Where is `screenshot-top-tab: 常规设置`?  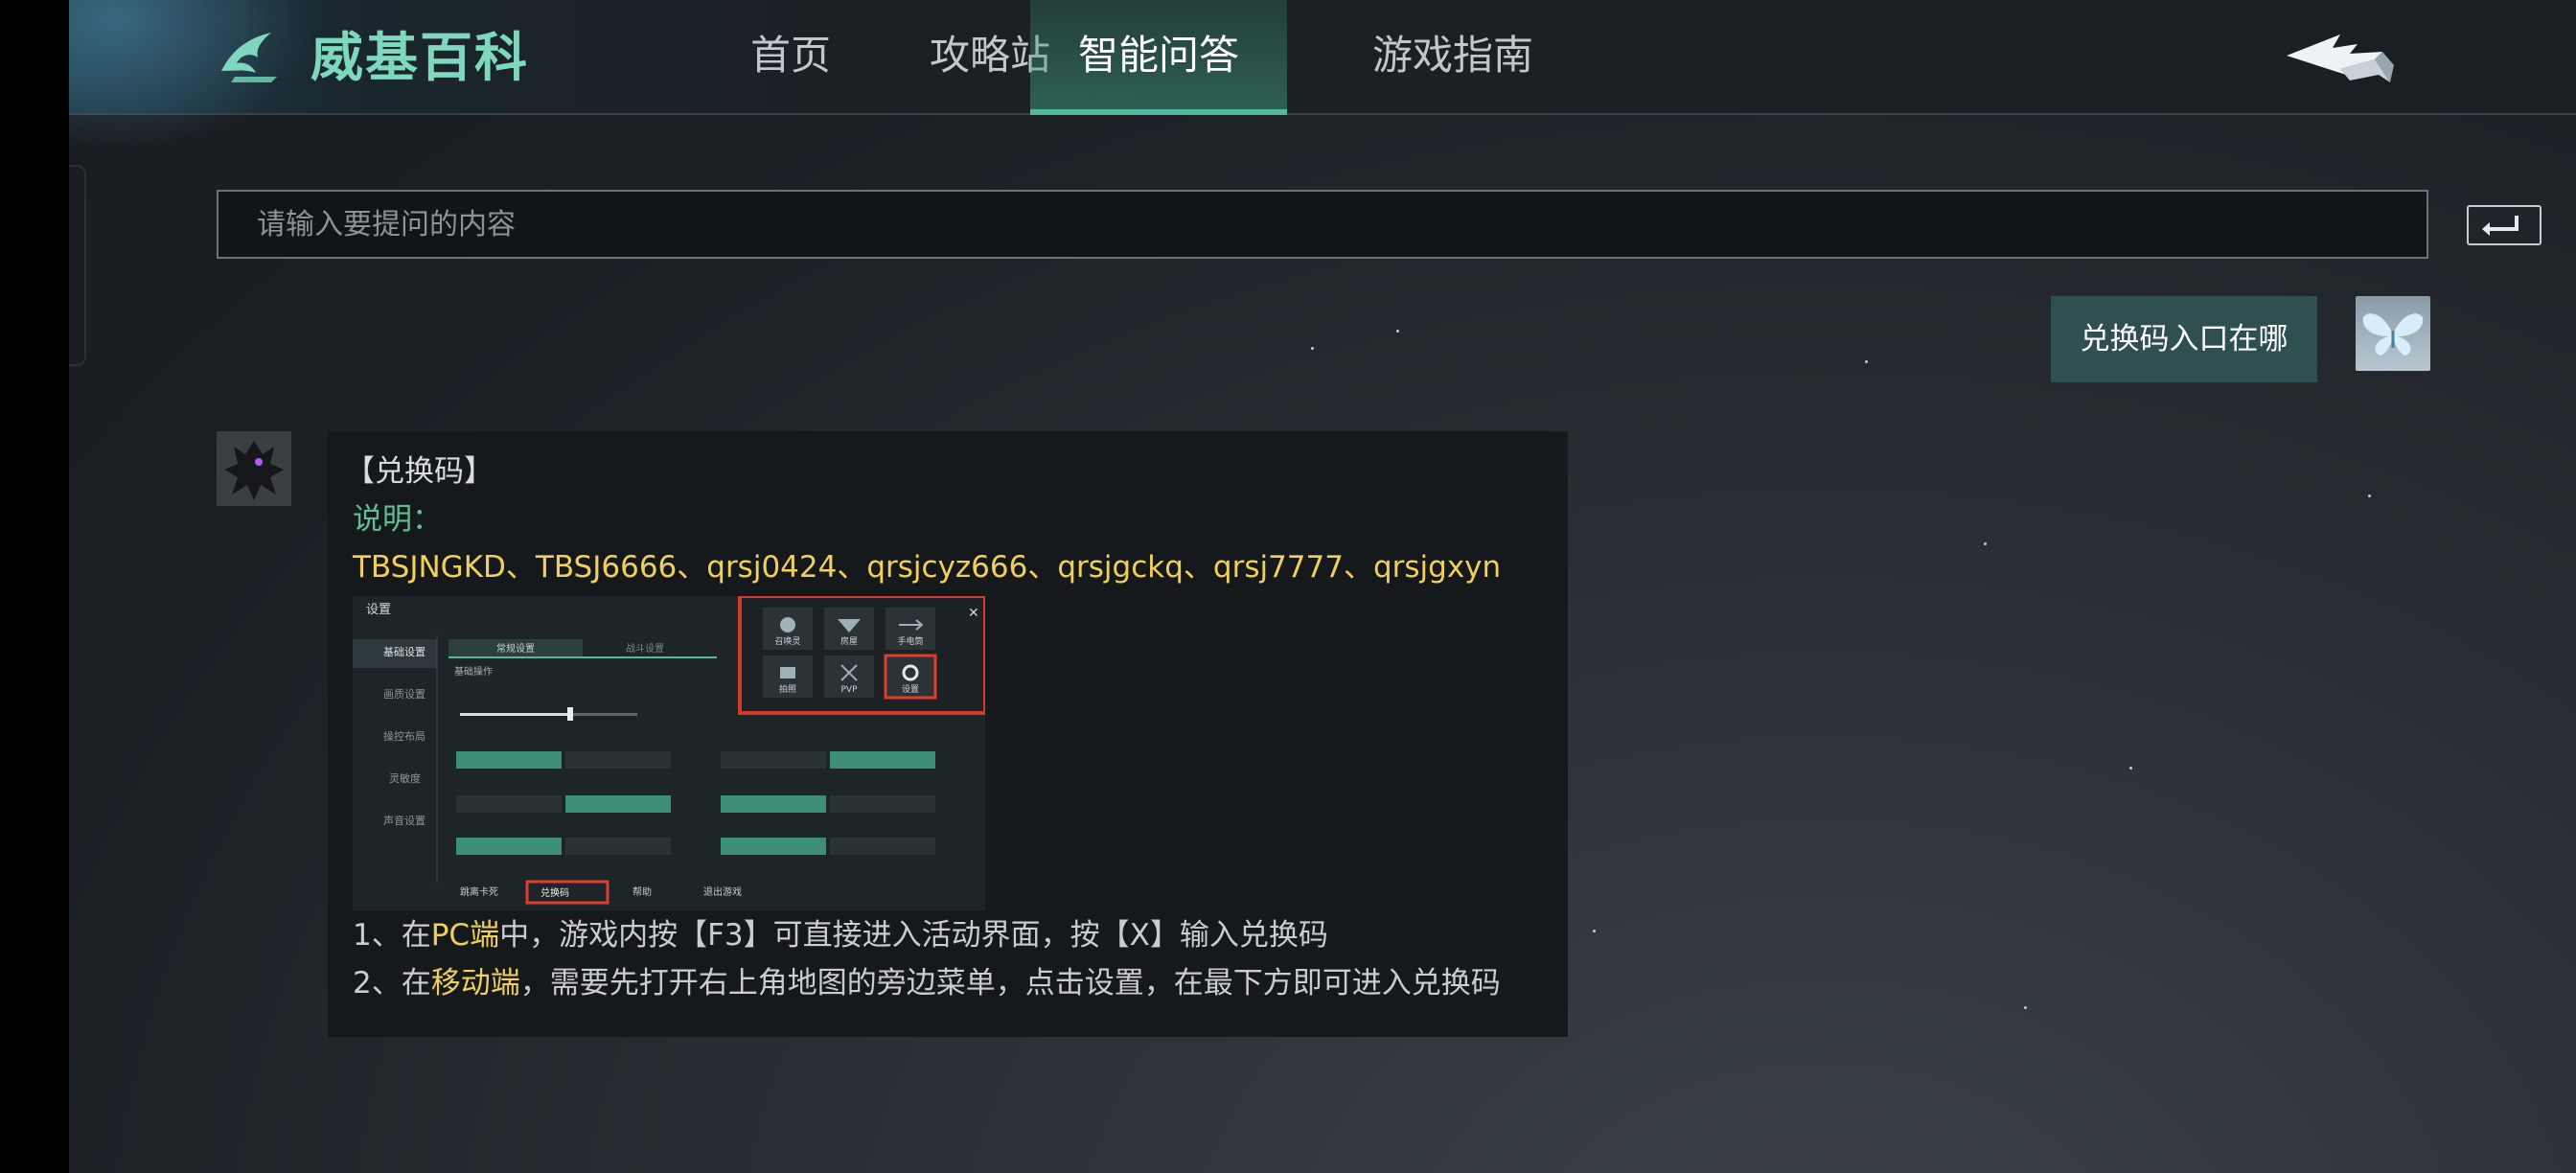
screenshot-top-tab: 常规设置 is located at coordinates (515, 648).